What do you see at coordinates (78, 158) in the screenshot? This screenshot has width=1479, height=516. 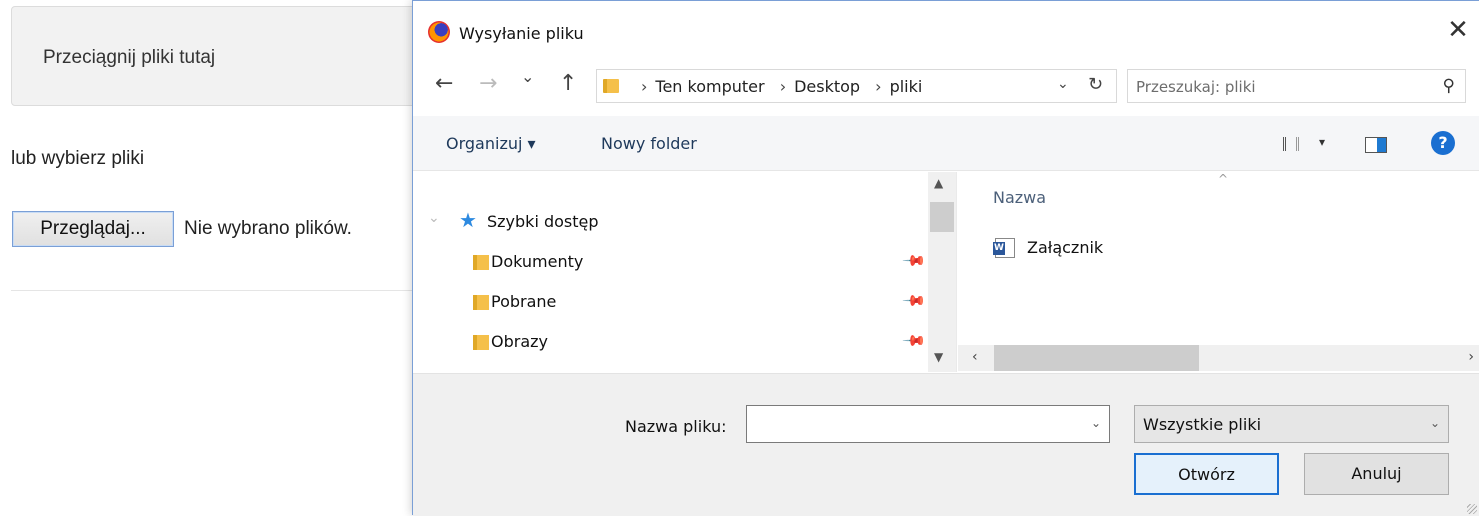 I see `choose-files-label: lub wybierz pliki` at bounding box center [78, 158].